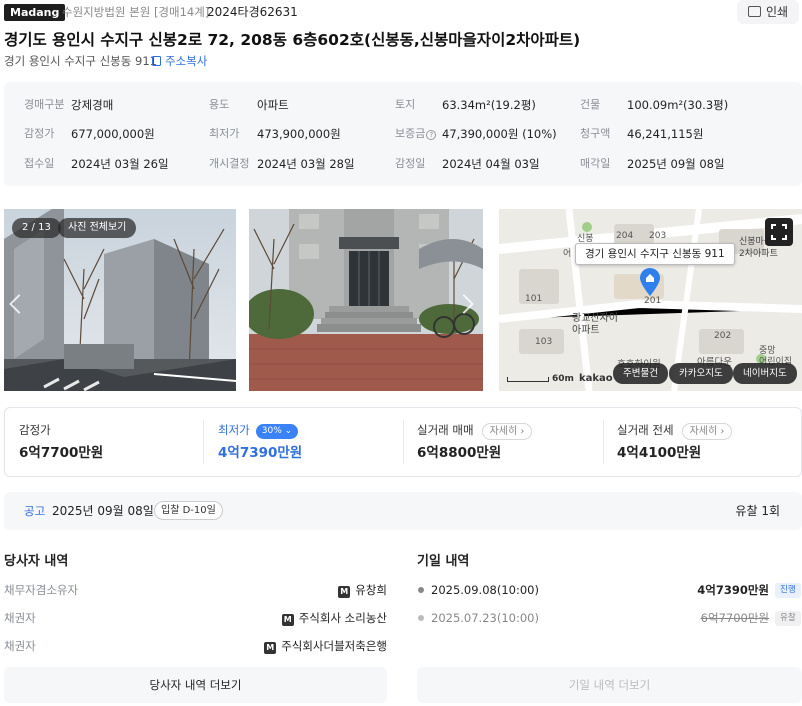 This screenshot has width=802, height=706. I want to click on naver-map-button: 네이버지도, so click(765, 373).